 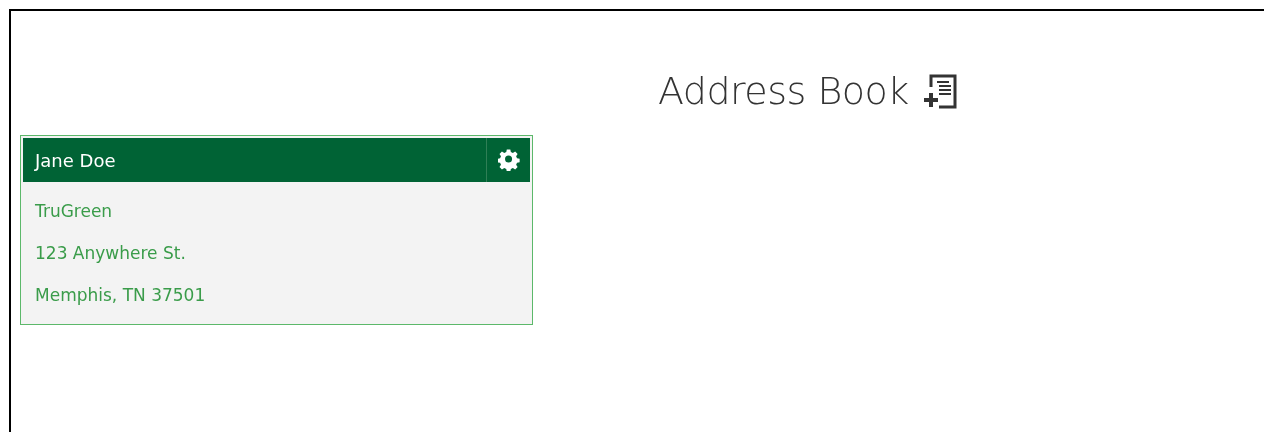 I want to click on address-line: 123 Anywhere St., so click(x=111, y=253).